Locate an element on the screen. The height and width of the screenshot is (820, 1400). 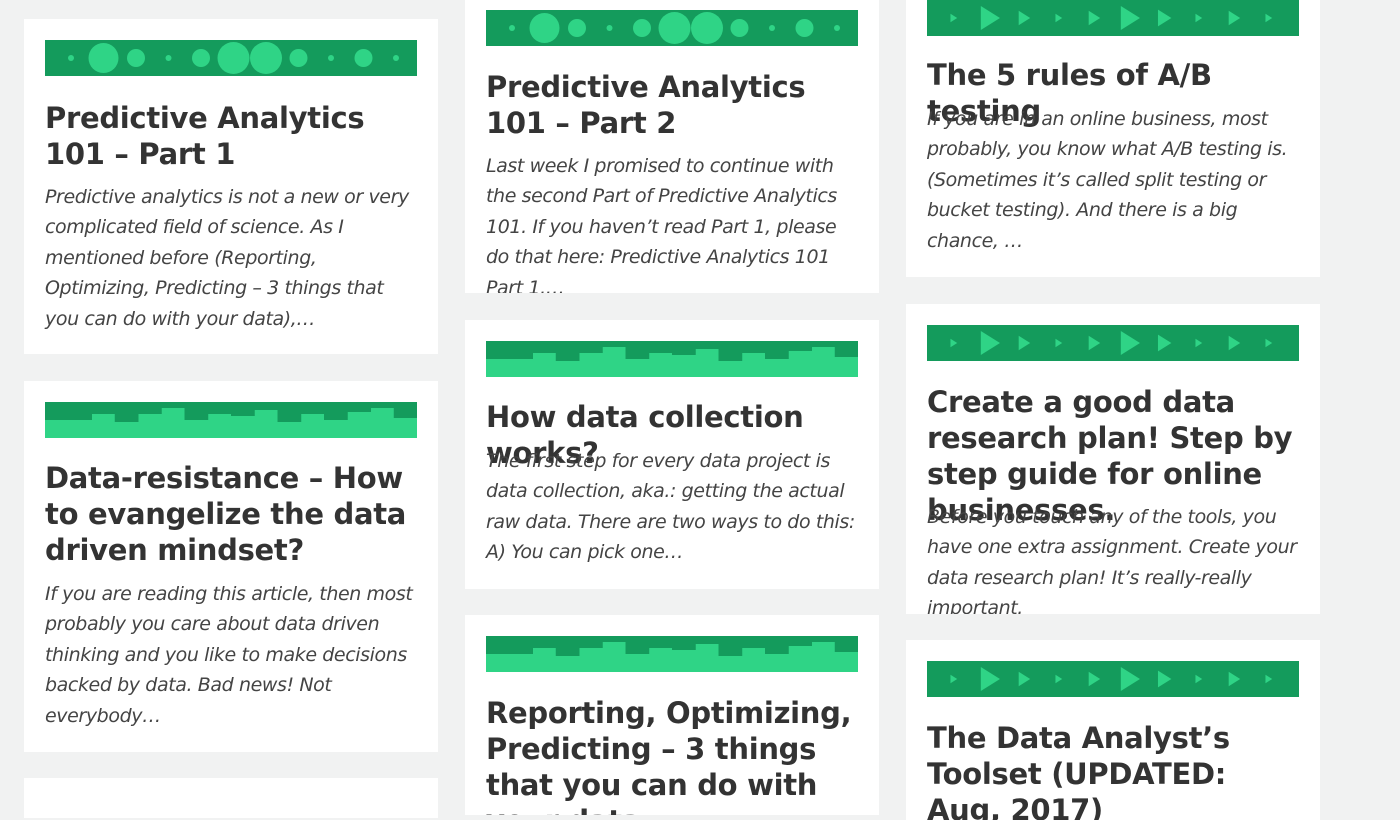
post-title: Predictive Analytics 101 – Part 2 is located at coordinates (673, 105).